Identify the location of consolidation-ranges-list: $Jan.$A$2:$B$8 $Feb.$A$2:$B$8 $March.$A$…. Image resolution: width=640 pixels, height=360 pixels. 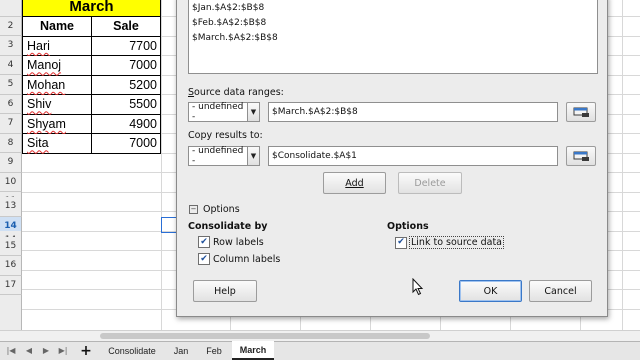
(393, 37).